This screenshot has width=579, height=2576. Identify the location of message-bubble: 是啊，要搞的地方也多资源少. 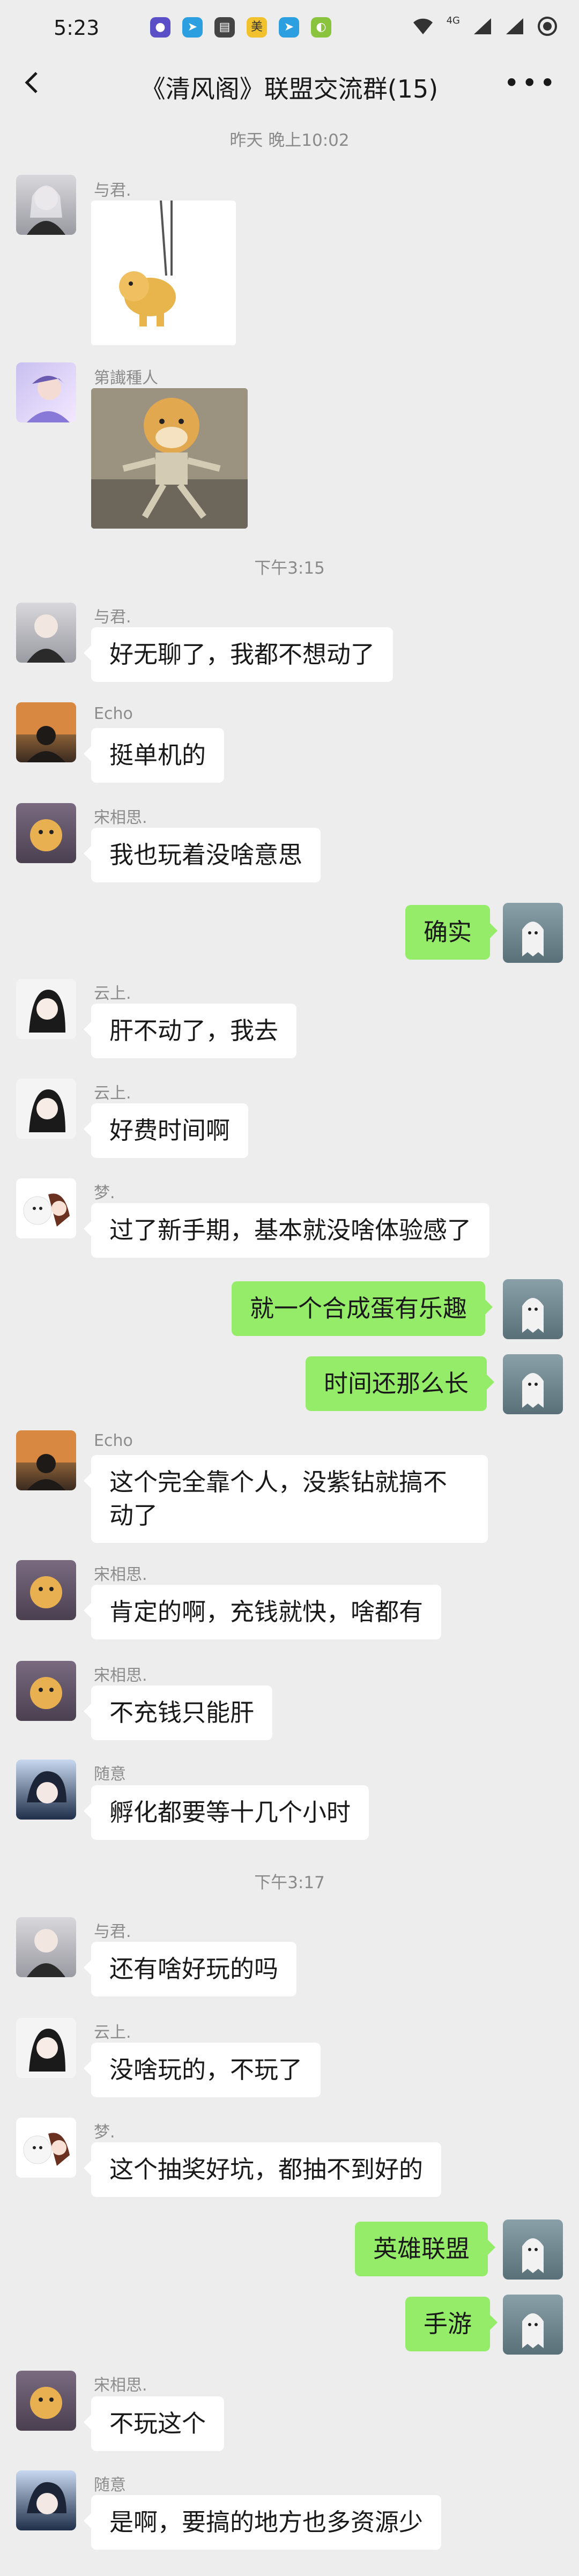
(262, 2523).